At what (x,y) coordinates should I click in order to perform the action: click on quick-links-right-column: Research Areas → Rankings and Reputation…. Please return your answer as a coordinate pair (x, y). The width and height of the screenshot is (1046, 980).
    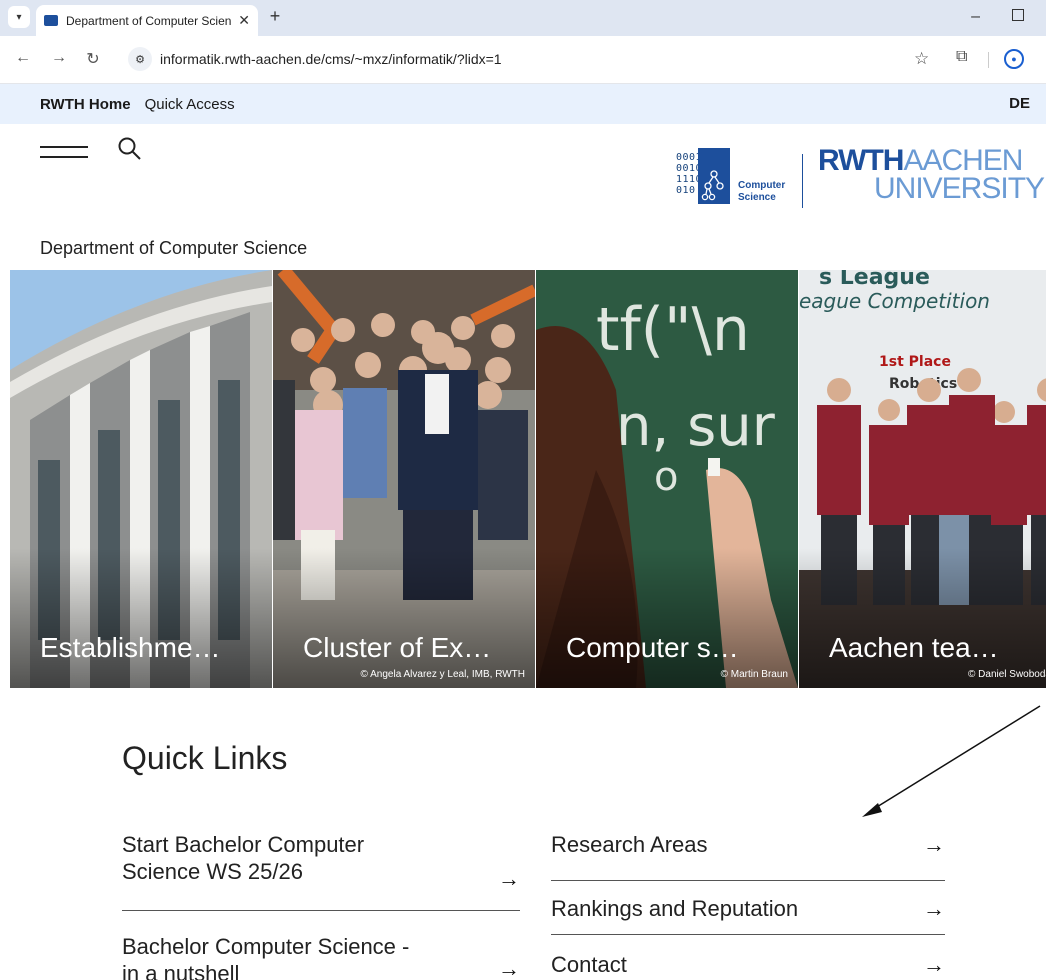
    Looking at the image, I should click on (748, 896).